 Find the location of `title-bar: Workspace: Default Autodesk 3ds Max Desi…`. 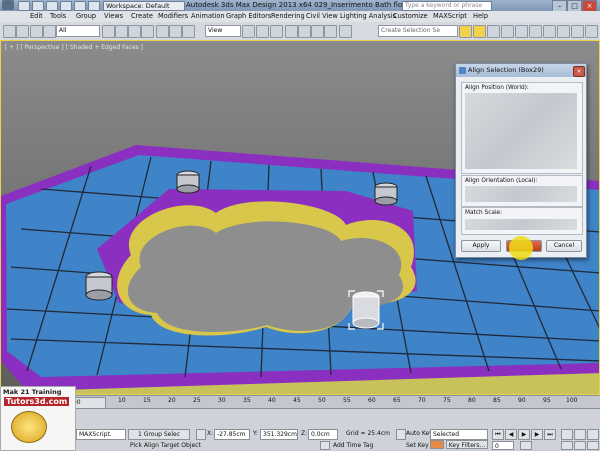

title-bar: Workspace: Default Autodesk 3ds Max Desi… is located at coordinates (300, 6).